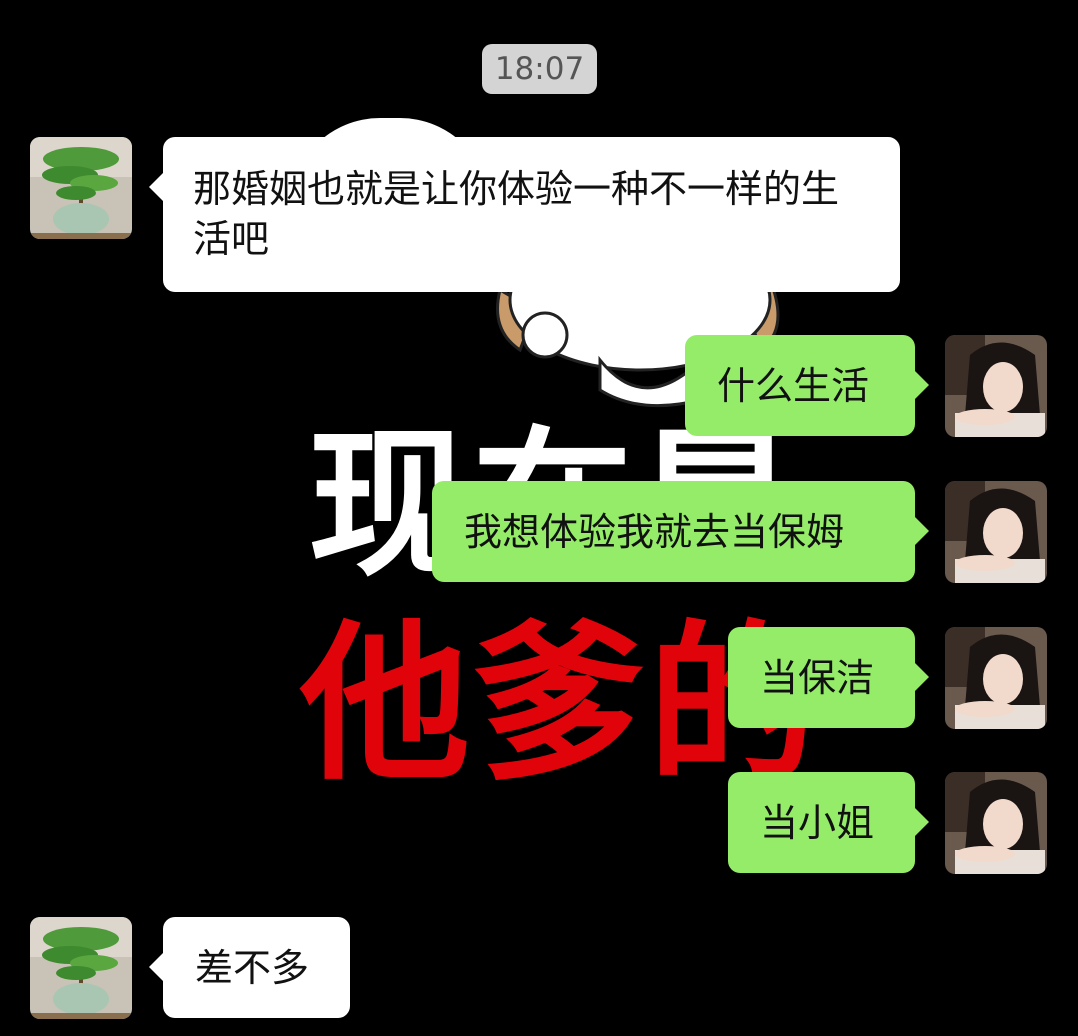 This screenshot has width=1078, height=1036. I want to click on incoming-message-bubble: 那婚姻也就是让你体验一种不一样的生活吧, so click(524, 214).